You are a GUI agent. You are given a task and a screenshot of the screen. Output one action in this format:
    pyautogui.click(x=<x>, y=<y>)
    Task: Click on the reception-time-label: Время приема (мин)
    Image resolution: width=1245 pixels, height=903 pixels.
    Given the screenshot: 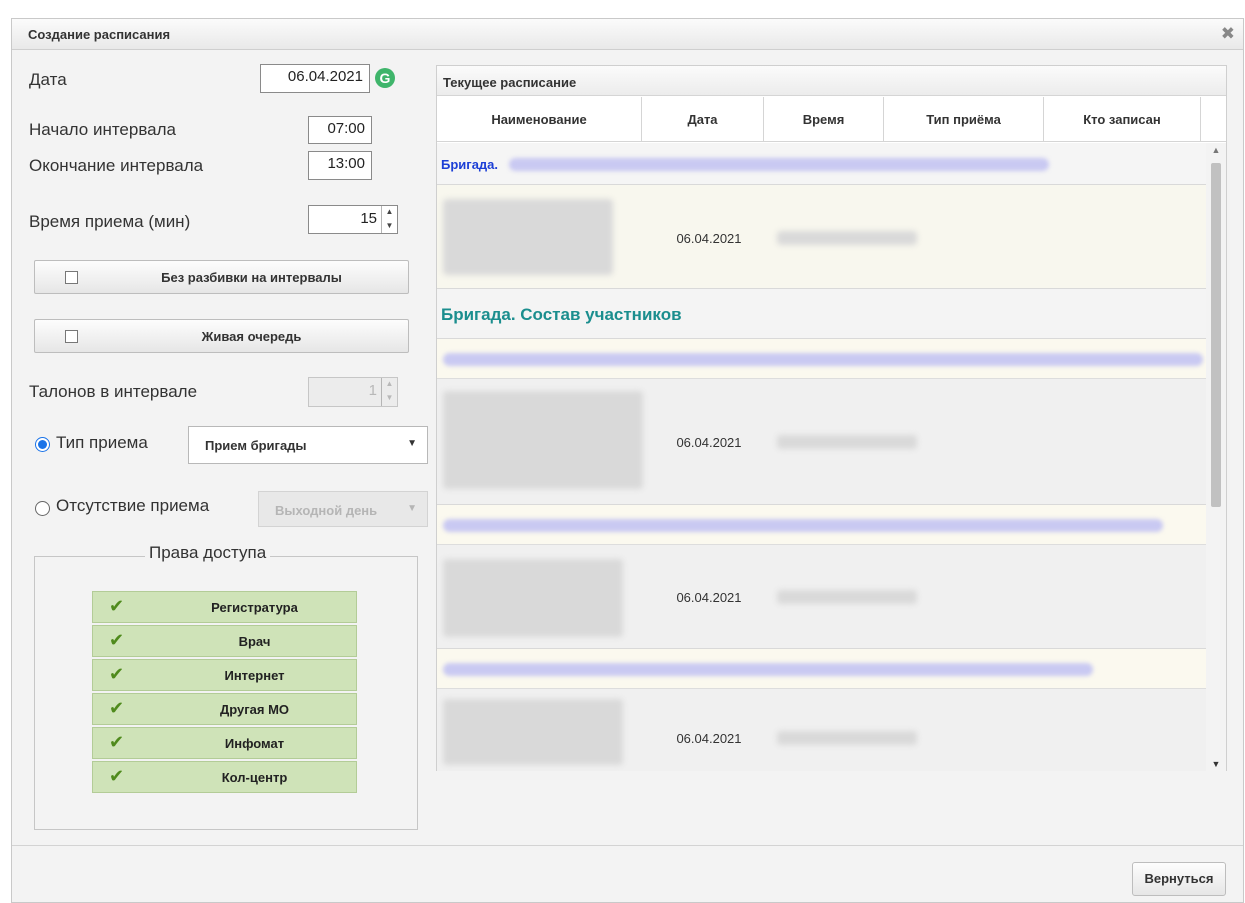 What is the action you would take?
    pyautogui.click(x=110, y=221)
    